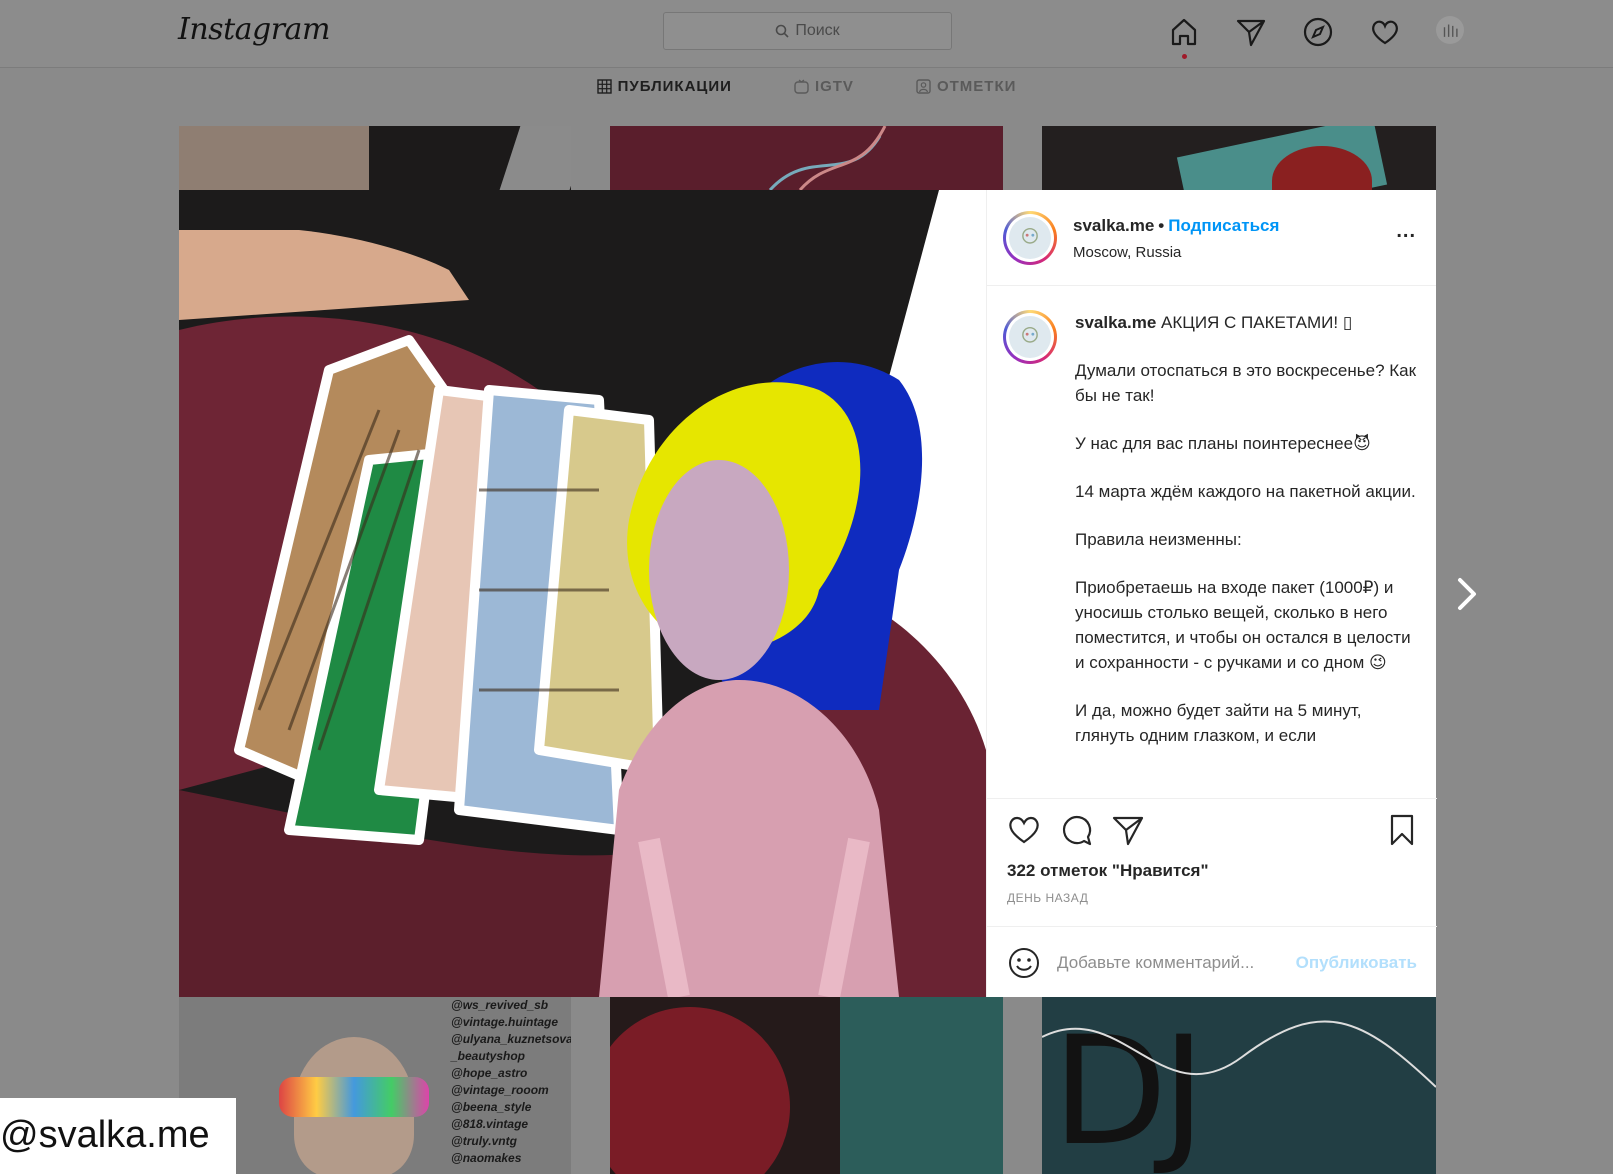 The width and height of the screenshot is (1613, 1174). Describe the element at coordinates (1385, 32) in the screenshot. I see `activity-heart-icon` at that location.